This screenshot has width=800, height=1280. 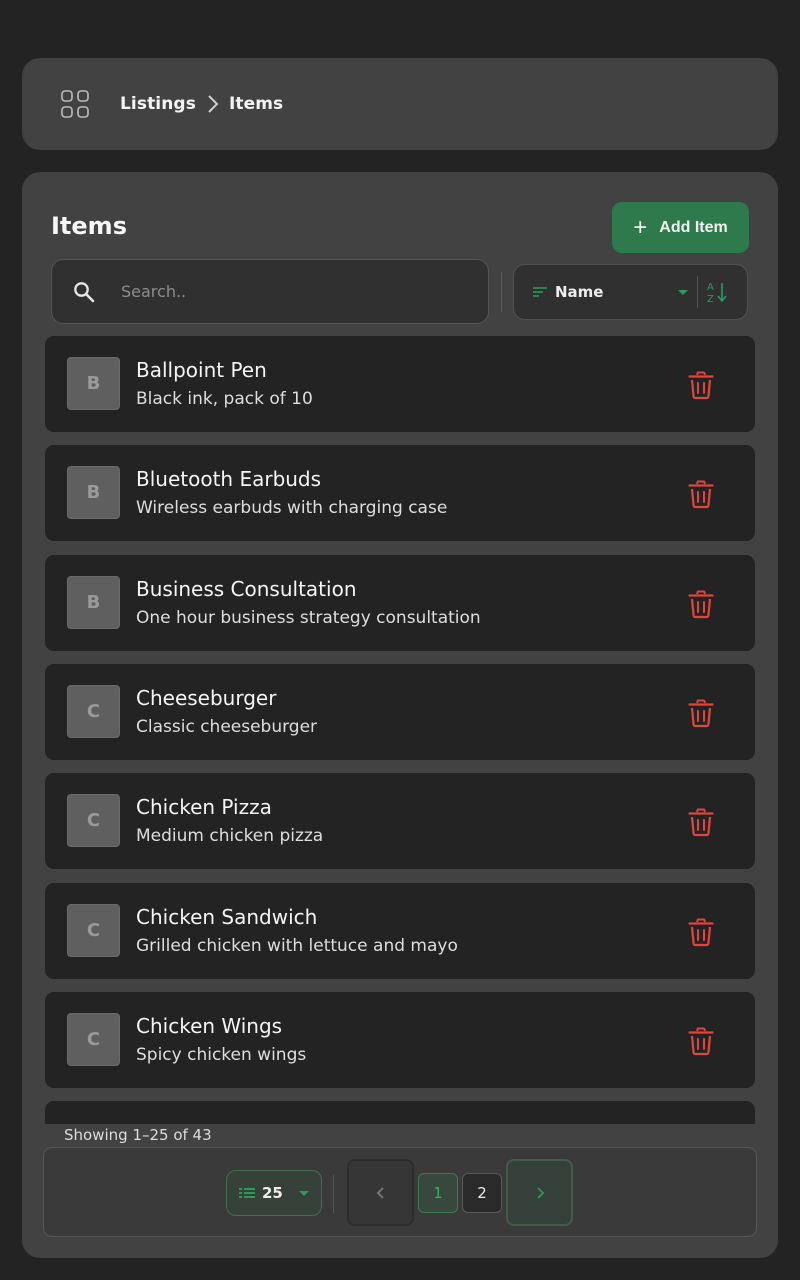 What do you see at coordinates (630, 292) in the screenshot?
I see `sort-select: Name A Z` at bounding box center [630, 292].